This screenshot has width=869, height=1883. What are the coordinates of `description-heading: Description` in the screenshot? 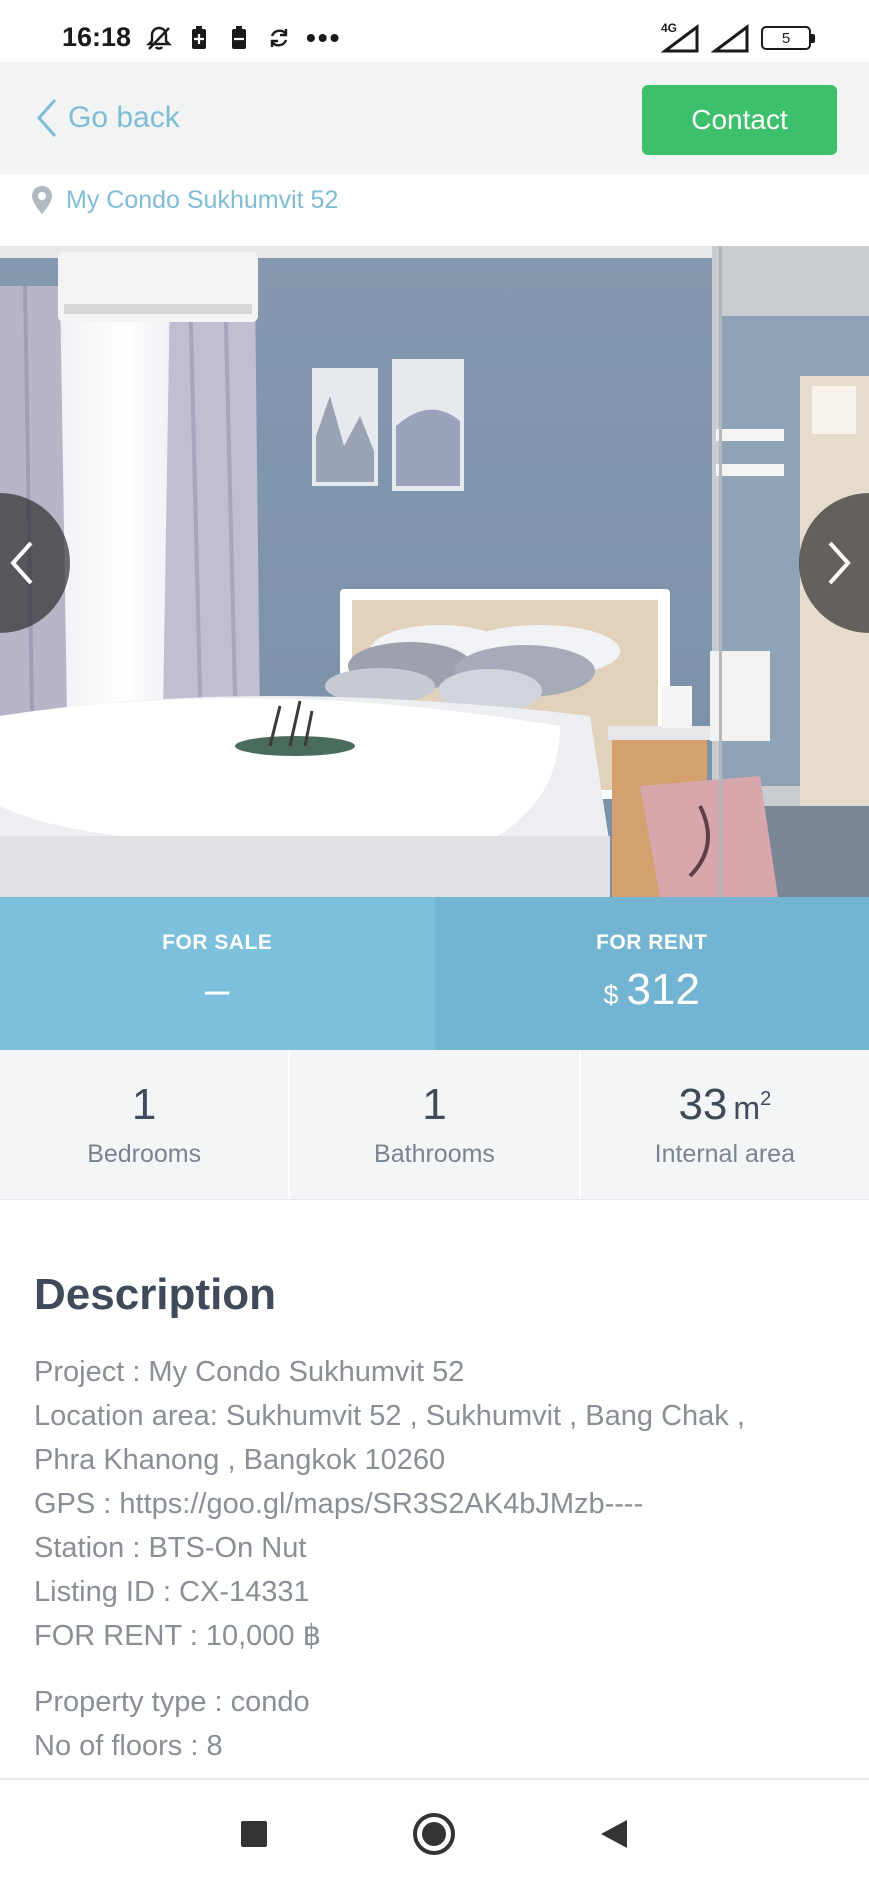 It's located at (155, 1294).